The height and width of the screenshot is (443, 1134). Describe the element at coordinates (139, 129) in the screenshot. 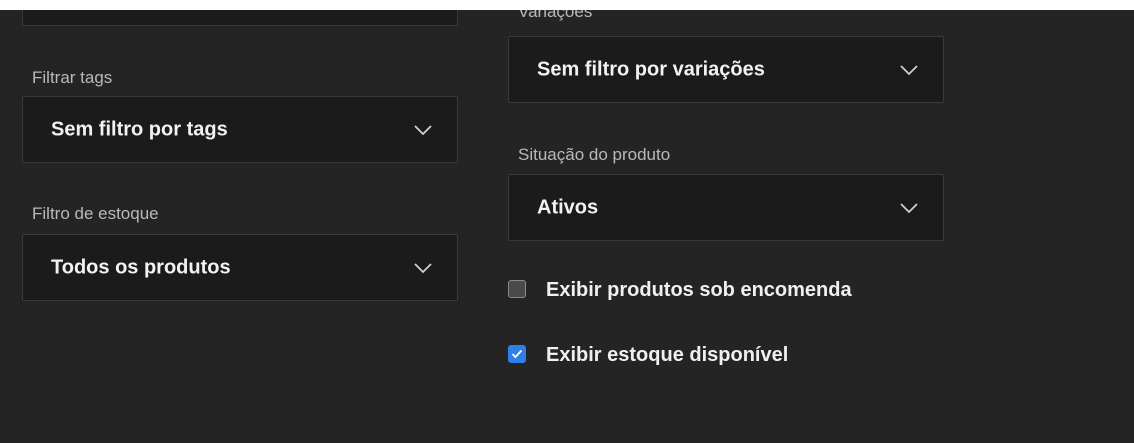

I see `tags-filter-value: Sem filtro por tags` at that location.